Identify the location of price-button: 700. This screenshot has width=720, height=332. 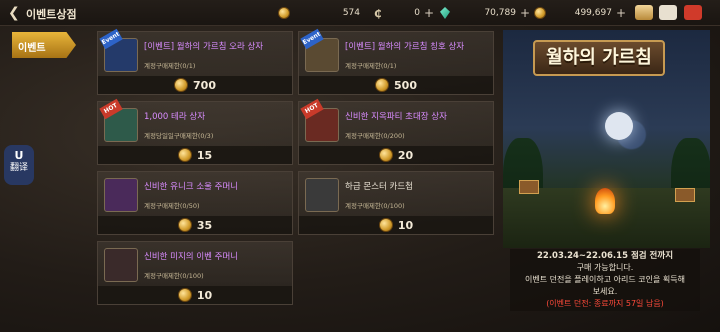
(195, 85).